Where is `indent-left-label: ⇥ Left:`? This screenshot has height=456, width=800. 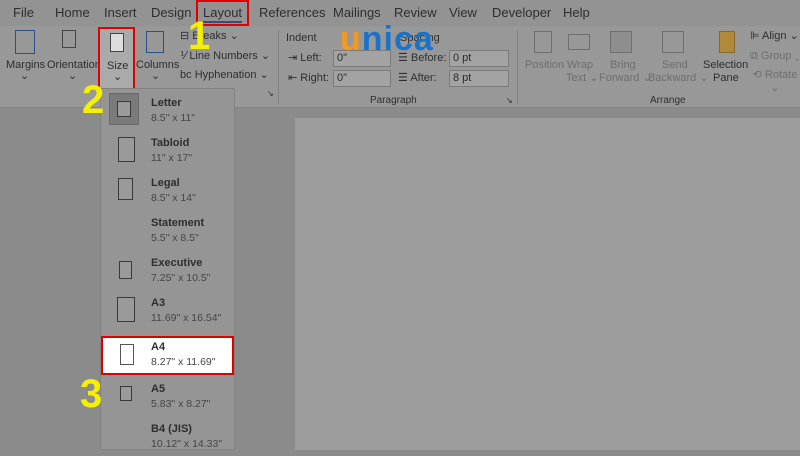
indent-left-label: ⇥ Left: is located at coordinates (305, 58).